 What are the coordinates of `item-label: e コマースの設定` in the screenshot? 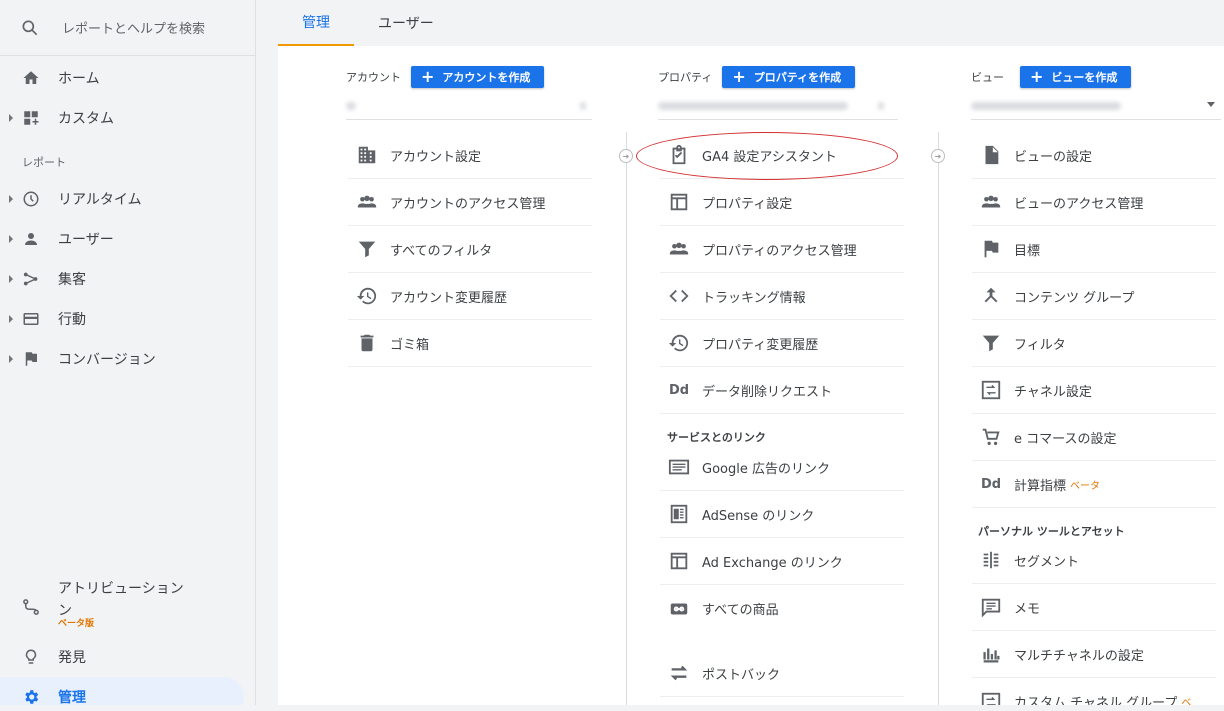 It's located at (1065, 439).